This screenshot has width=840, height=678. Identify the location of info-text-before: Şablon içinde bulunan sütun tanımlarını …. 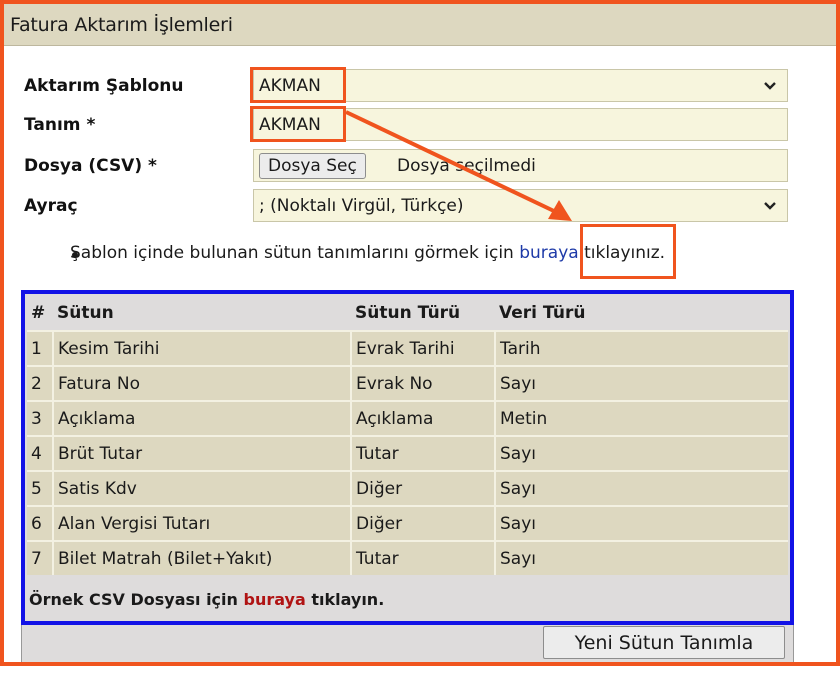
(295, 253).